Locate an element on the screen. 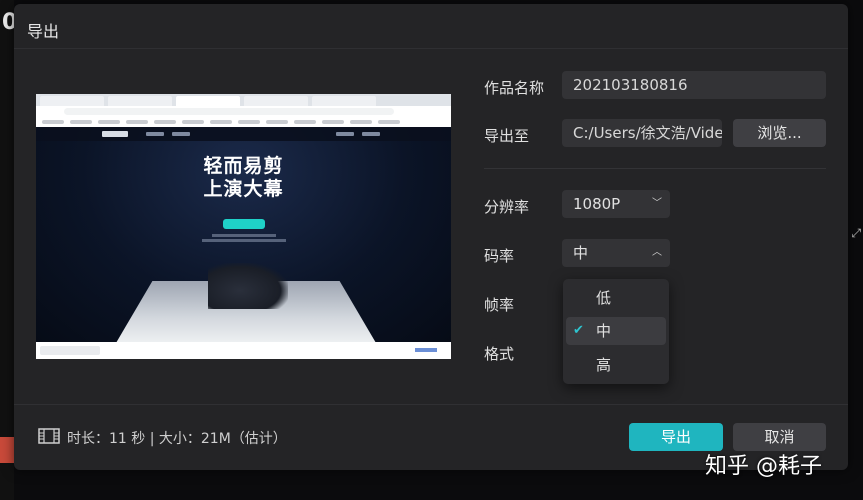 The image size is (863, 500). bitrate-option-high: 高 is located at coordinates (616, 365).